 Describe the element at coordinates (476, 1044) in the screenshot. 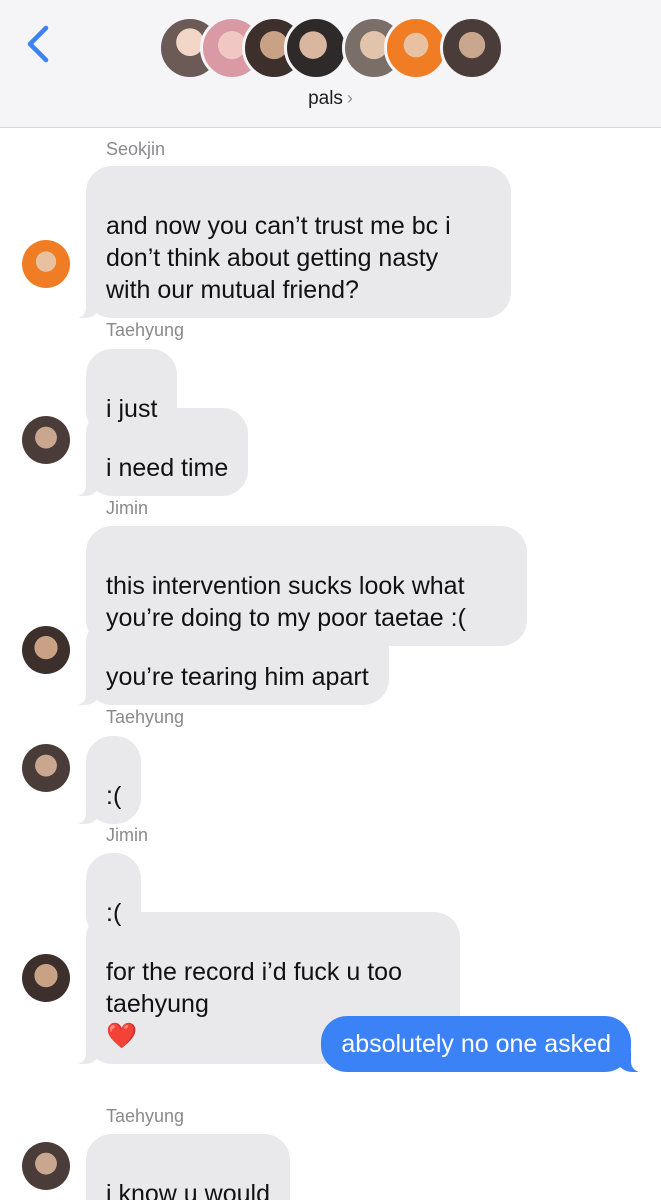

I see `message-text: absolutely no one asked` at that location.